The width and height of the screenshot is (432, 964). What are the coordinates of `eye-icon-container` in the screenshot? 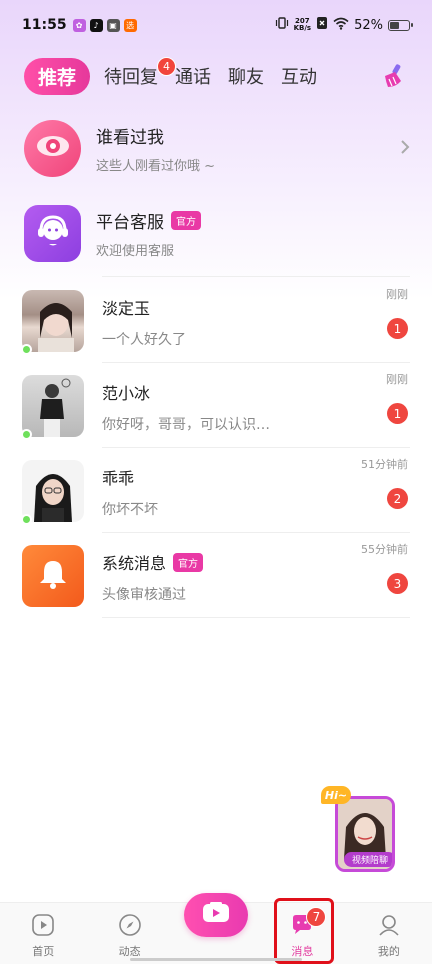 It's located at (52, 148).